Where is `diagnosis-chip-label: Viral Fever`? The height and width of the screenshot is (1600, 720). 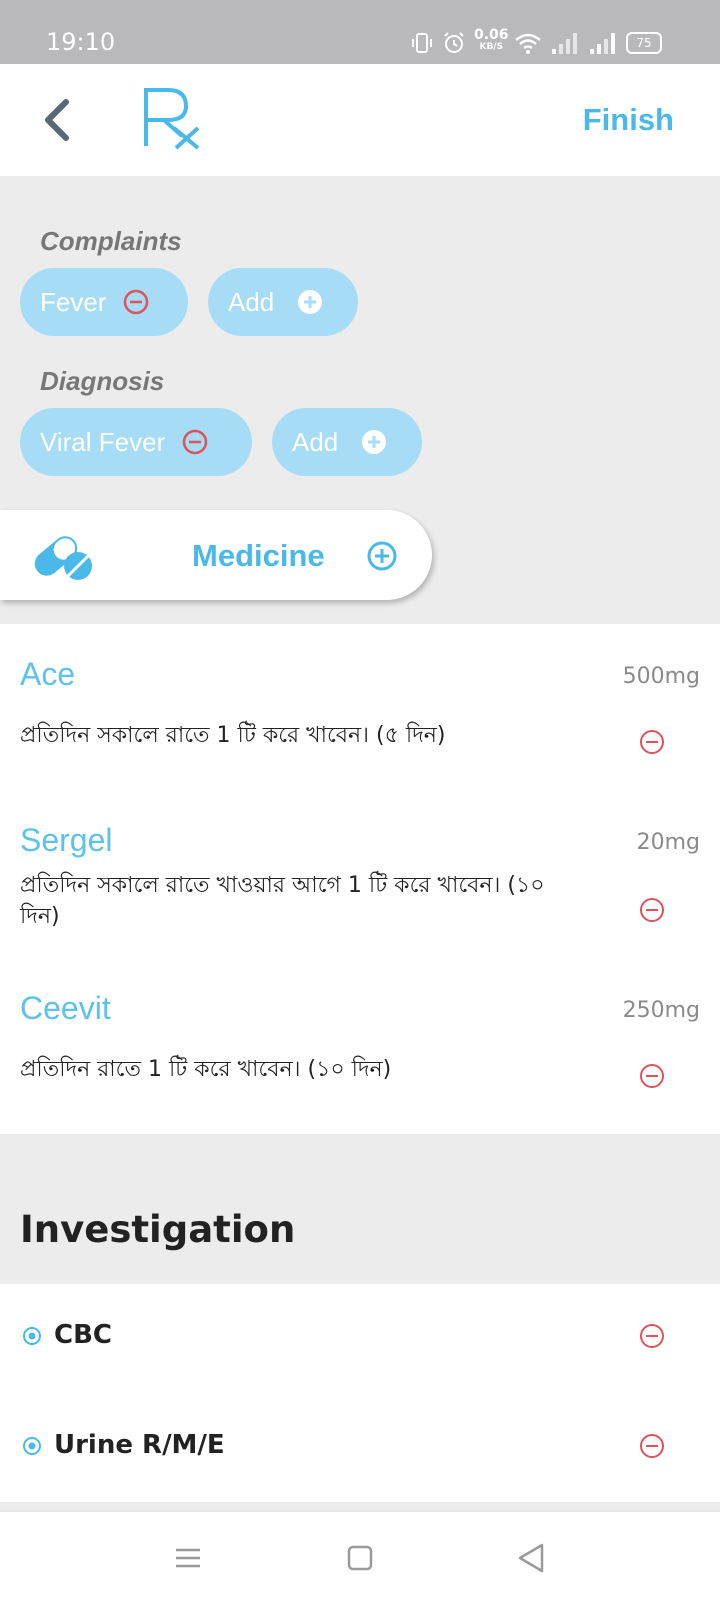 diagnosis-chip-label: Viral Fever is located at coordinates (103, 441).